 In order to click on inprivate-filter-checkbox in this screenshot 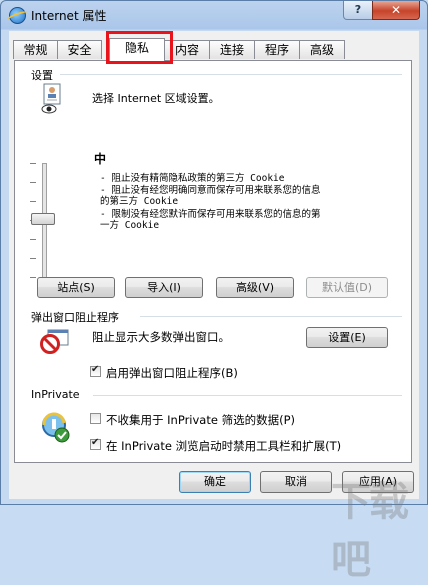, I will do `click(95, 418)`.